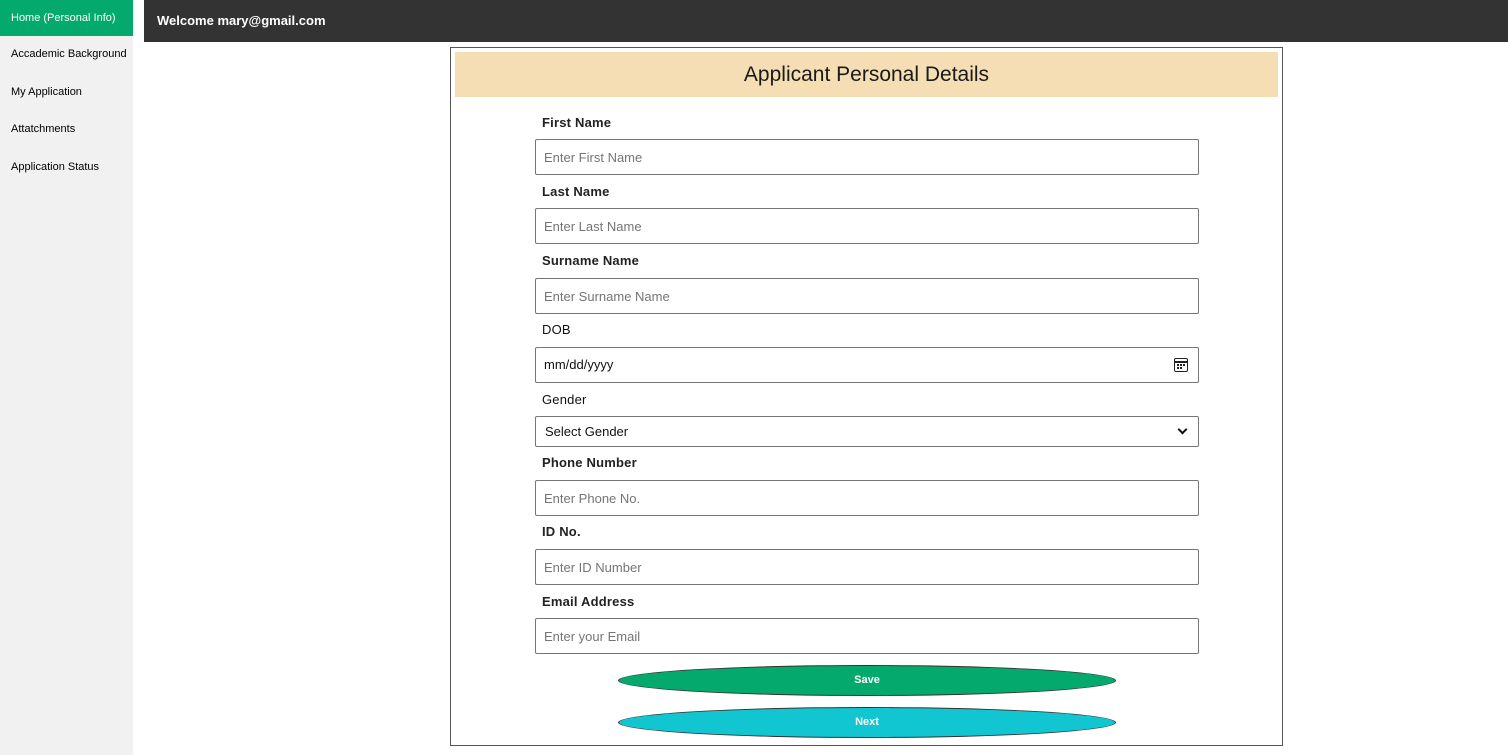  I want to click on welcome-text: Welcome mary@gmail.com, so click(241, 20).